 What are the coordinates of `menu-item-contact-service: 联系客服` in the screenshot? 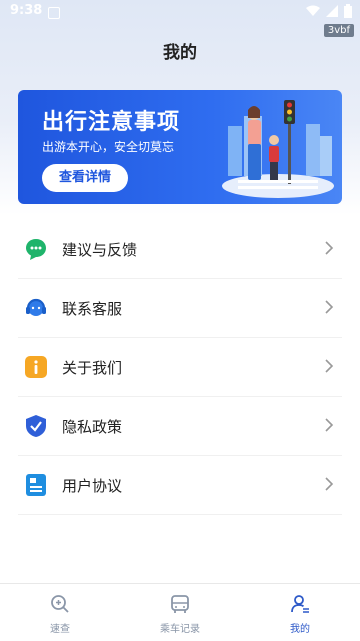 It's located at (180, 308).